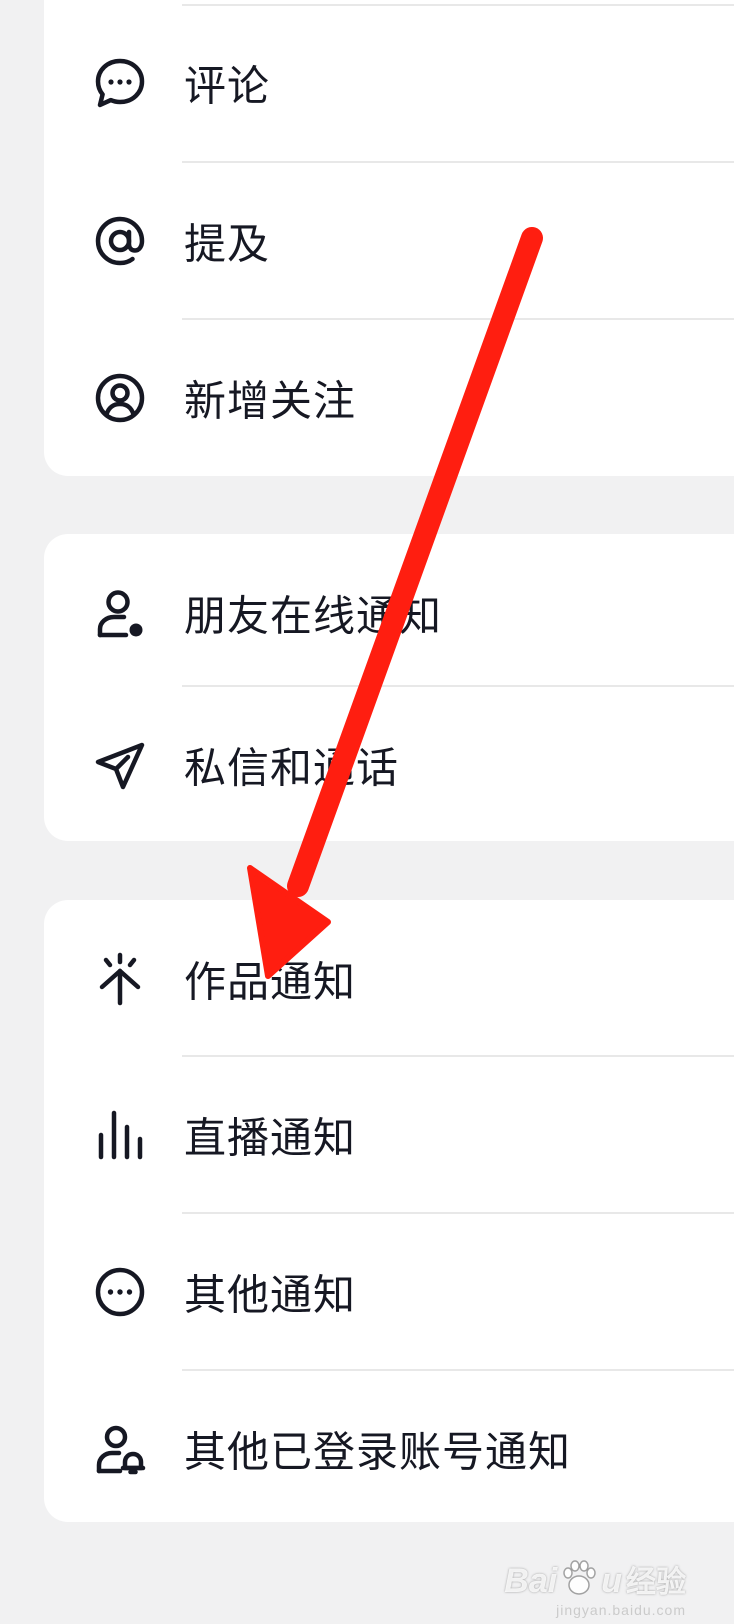  Describe the element at coordinates (531, 1581) in the screenshot. I see `watermark-brand: Bai` at that location.